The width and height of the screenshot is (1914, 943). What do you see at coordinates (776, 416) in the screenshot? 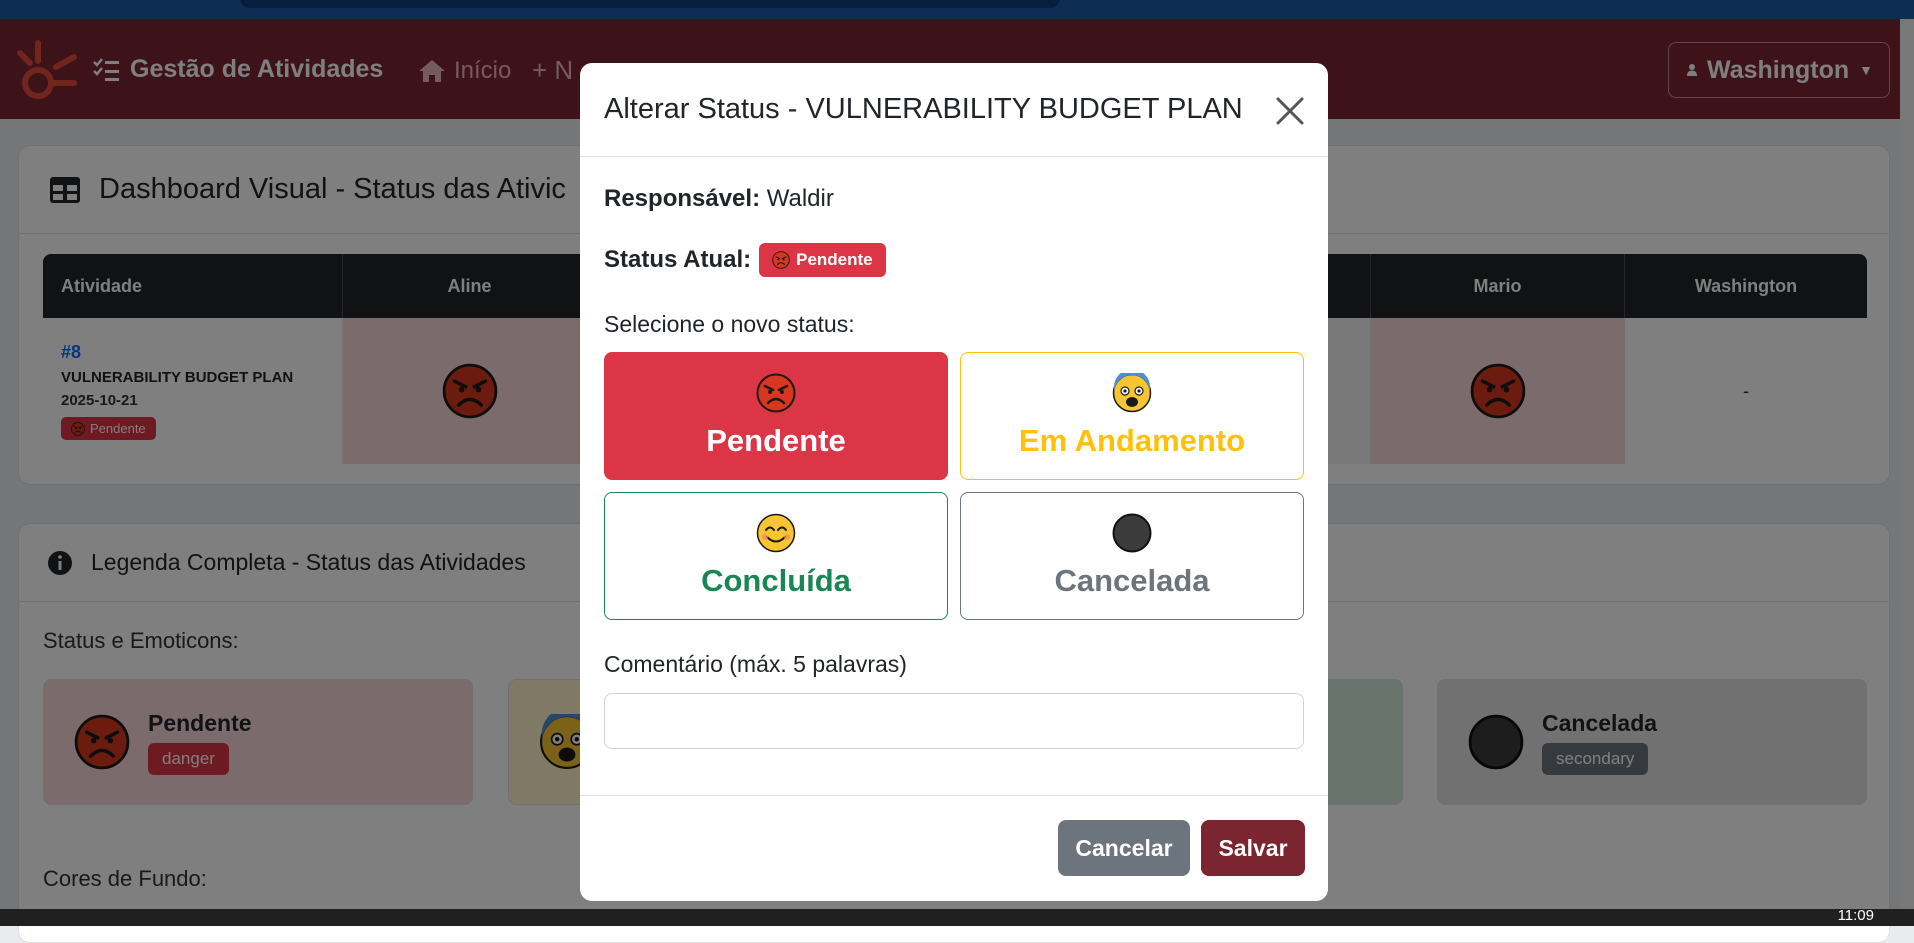
I see `status-option-pendente: Pendente` at bounding box center [776, 416].